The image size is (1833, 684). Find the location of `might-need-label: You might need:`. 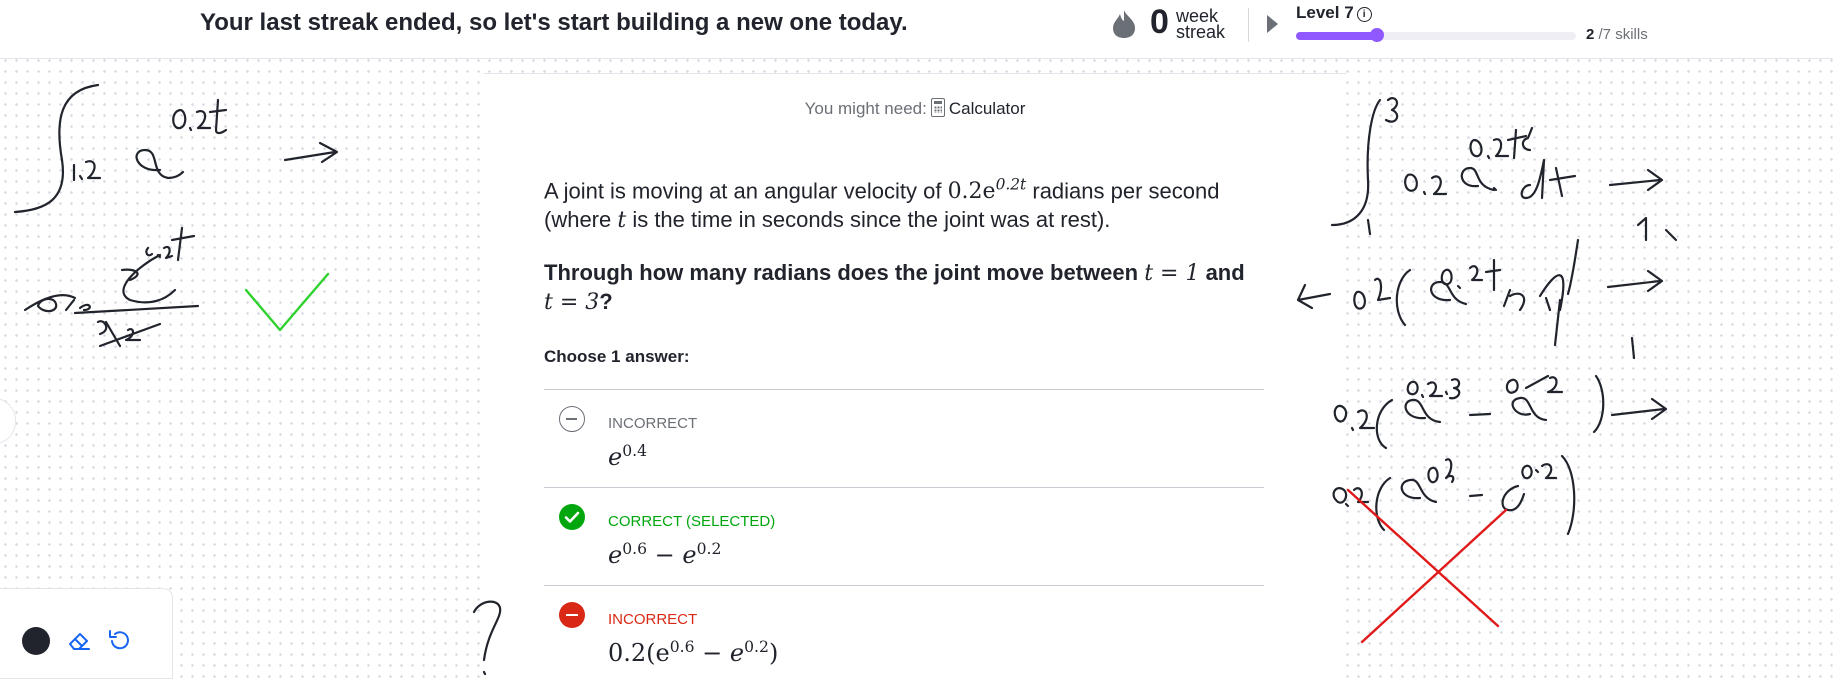

might-need-label: You might need: is located at coordinates (865, 108).